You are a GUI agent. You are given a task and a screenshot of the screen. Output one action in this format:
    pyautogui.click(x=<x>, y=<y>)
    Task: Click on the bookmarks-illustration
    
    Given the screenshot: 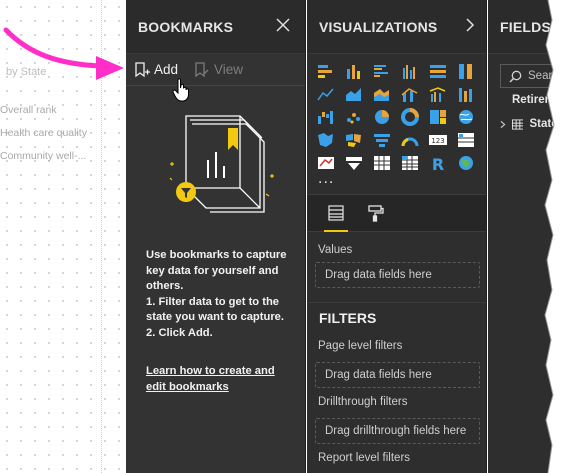 What is the action you would take?
    pyautogui.click(x=221, y=164)
    